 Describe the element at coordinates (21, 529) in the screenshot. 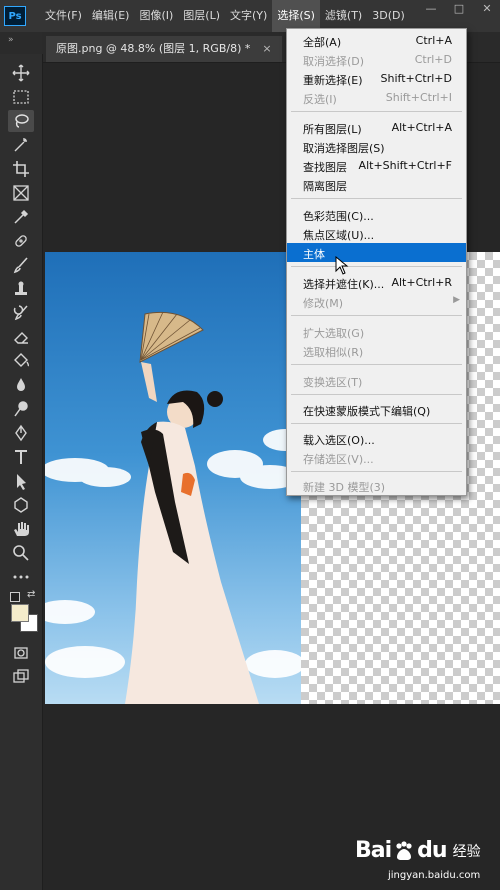

I see `hand-tool-icon` at that location.